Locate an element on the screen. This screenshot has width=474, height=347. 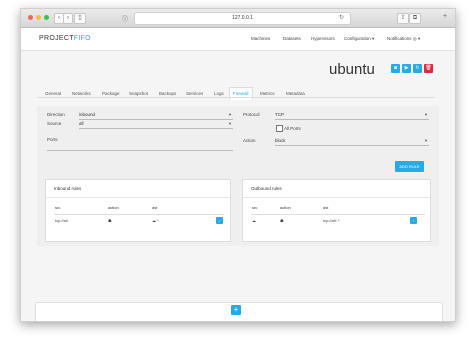
reboot-button: ↻ is located at coordinates (417, 68).